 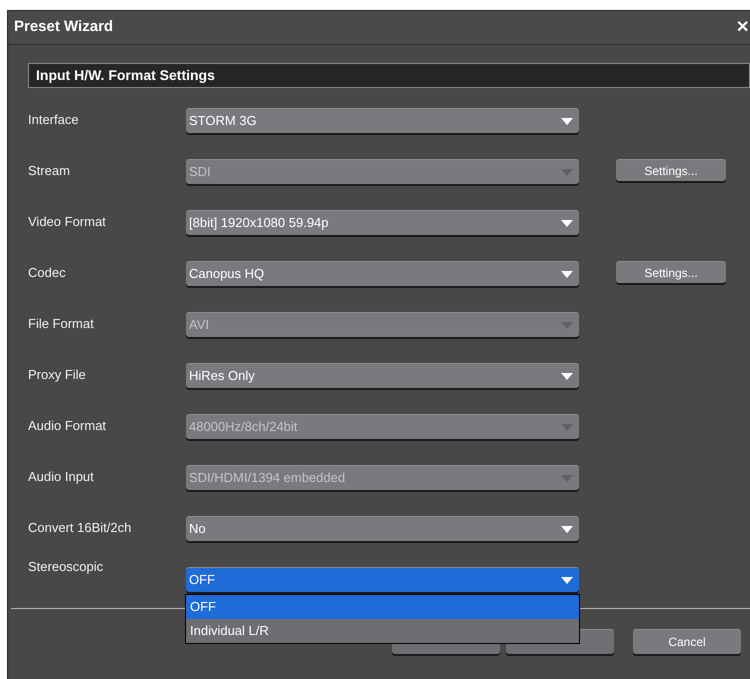 What do you see at coordinates (68, 426) in the screenshot?
I see `field-label: Audio Format` at bounding box center [68, 426].